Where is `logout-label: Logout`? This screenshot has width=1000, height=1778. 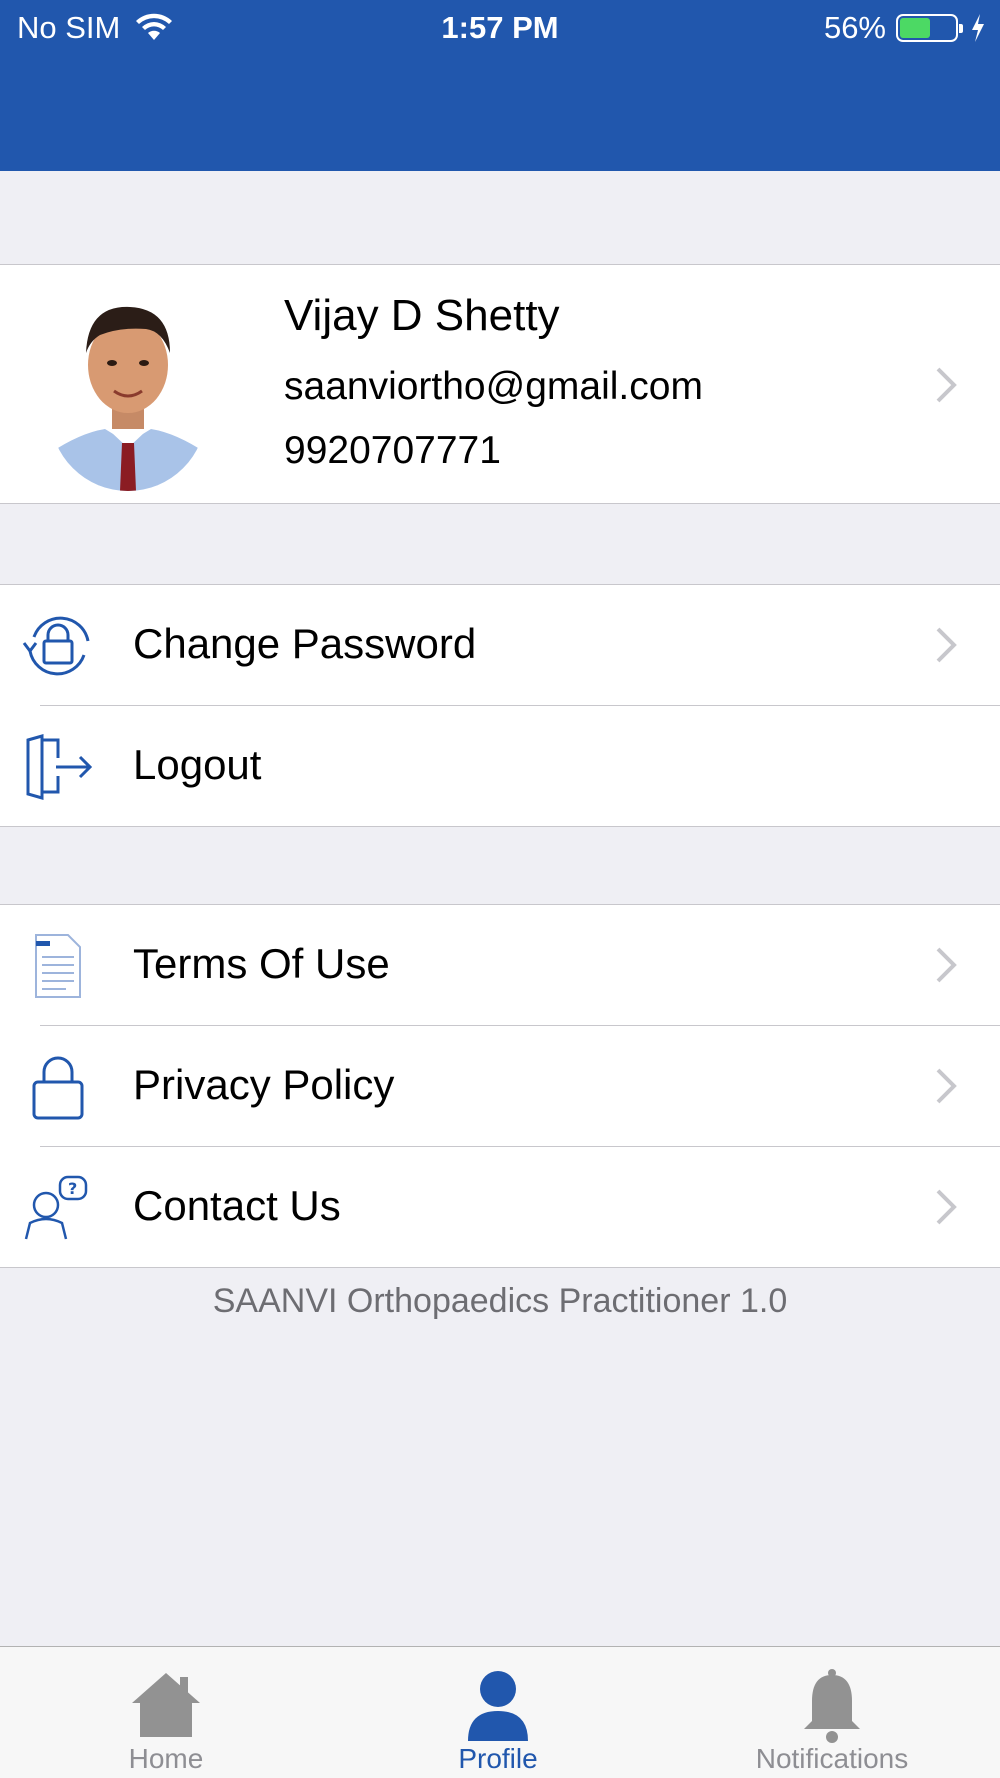
logout-label: Logout is located at coordinates (197, 764).